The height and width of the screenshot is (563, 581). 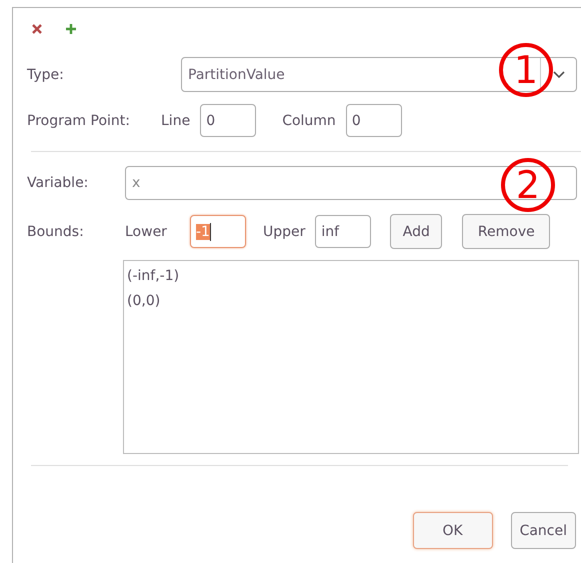 What do you see at coordinates (228, 120) in the screenshot?
I see `line-field: 0` at bounding box center [228, 120].